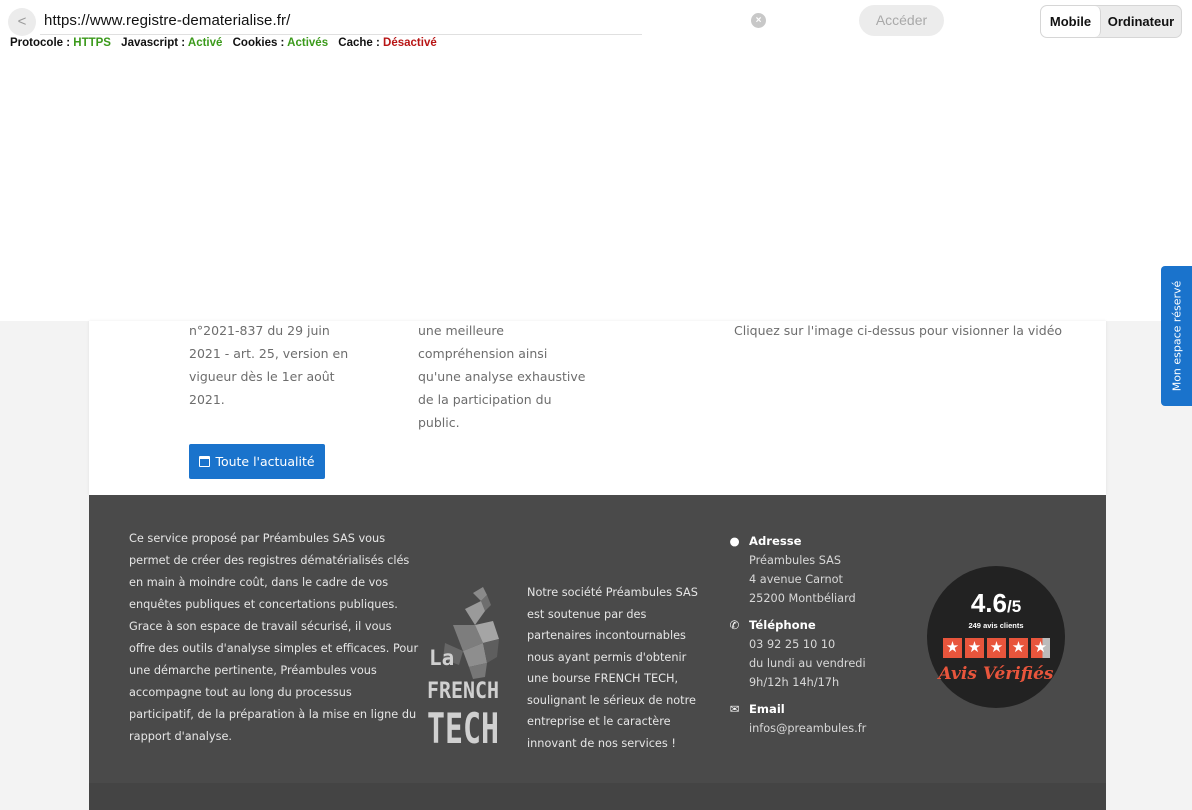  I want to click on address-heading: Adresse, so click(775, 541).